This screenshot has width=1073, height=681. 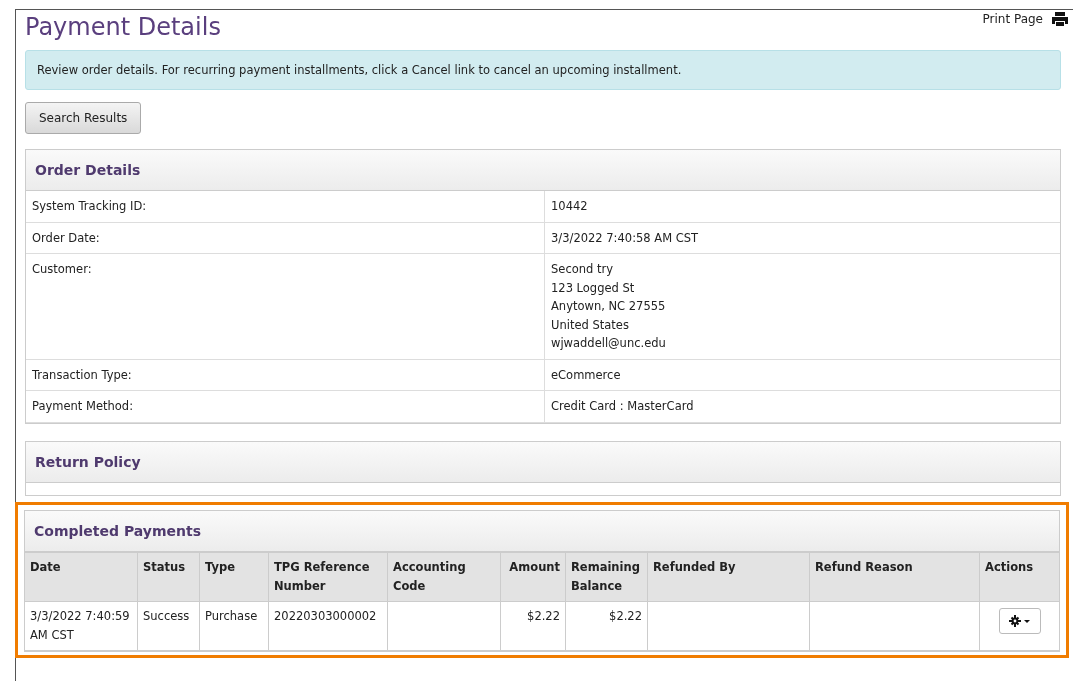 I want to click on column-header: Actions, so click(x=1009, y=566).